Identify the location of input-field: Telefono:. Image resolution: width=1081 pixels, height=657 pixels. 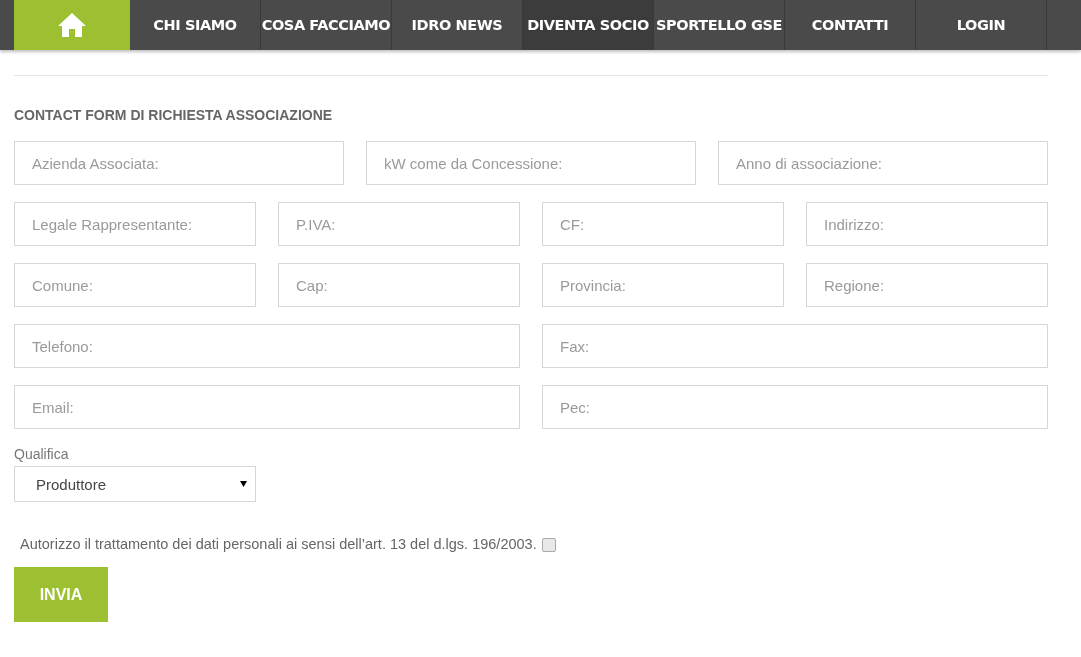
(267, 346).